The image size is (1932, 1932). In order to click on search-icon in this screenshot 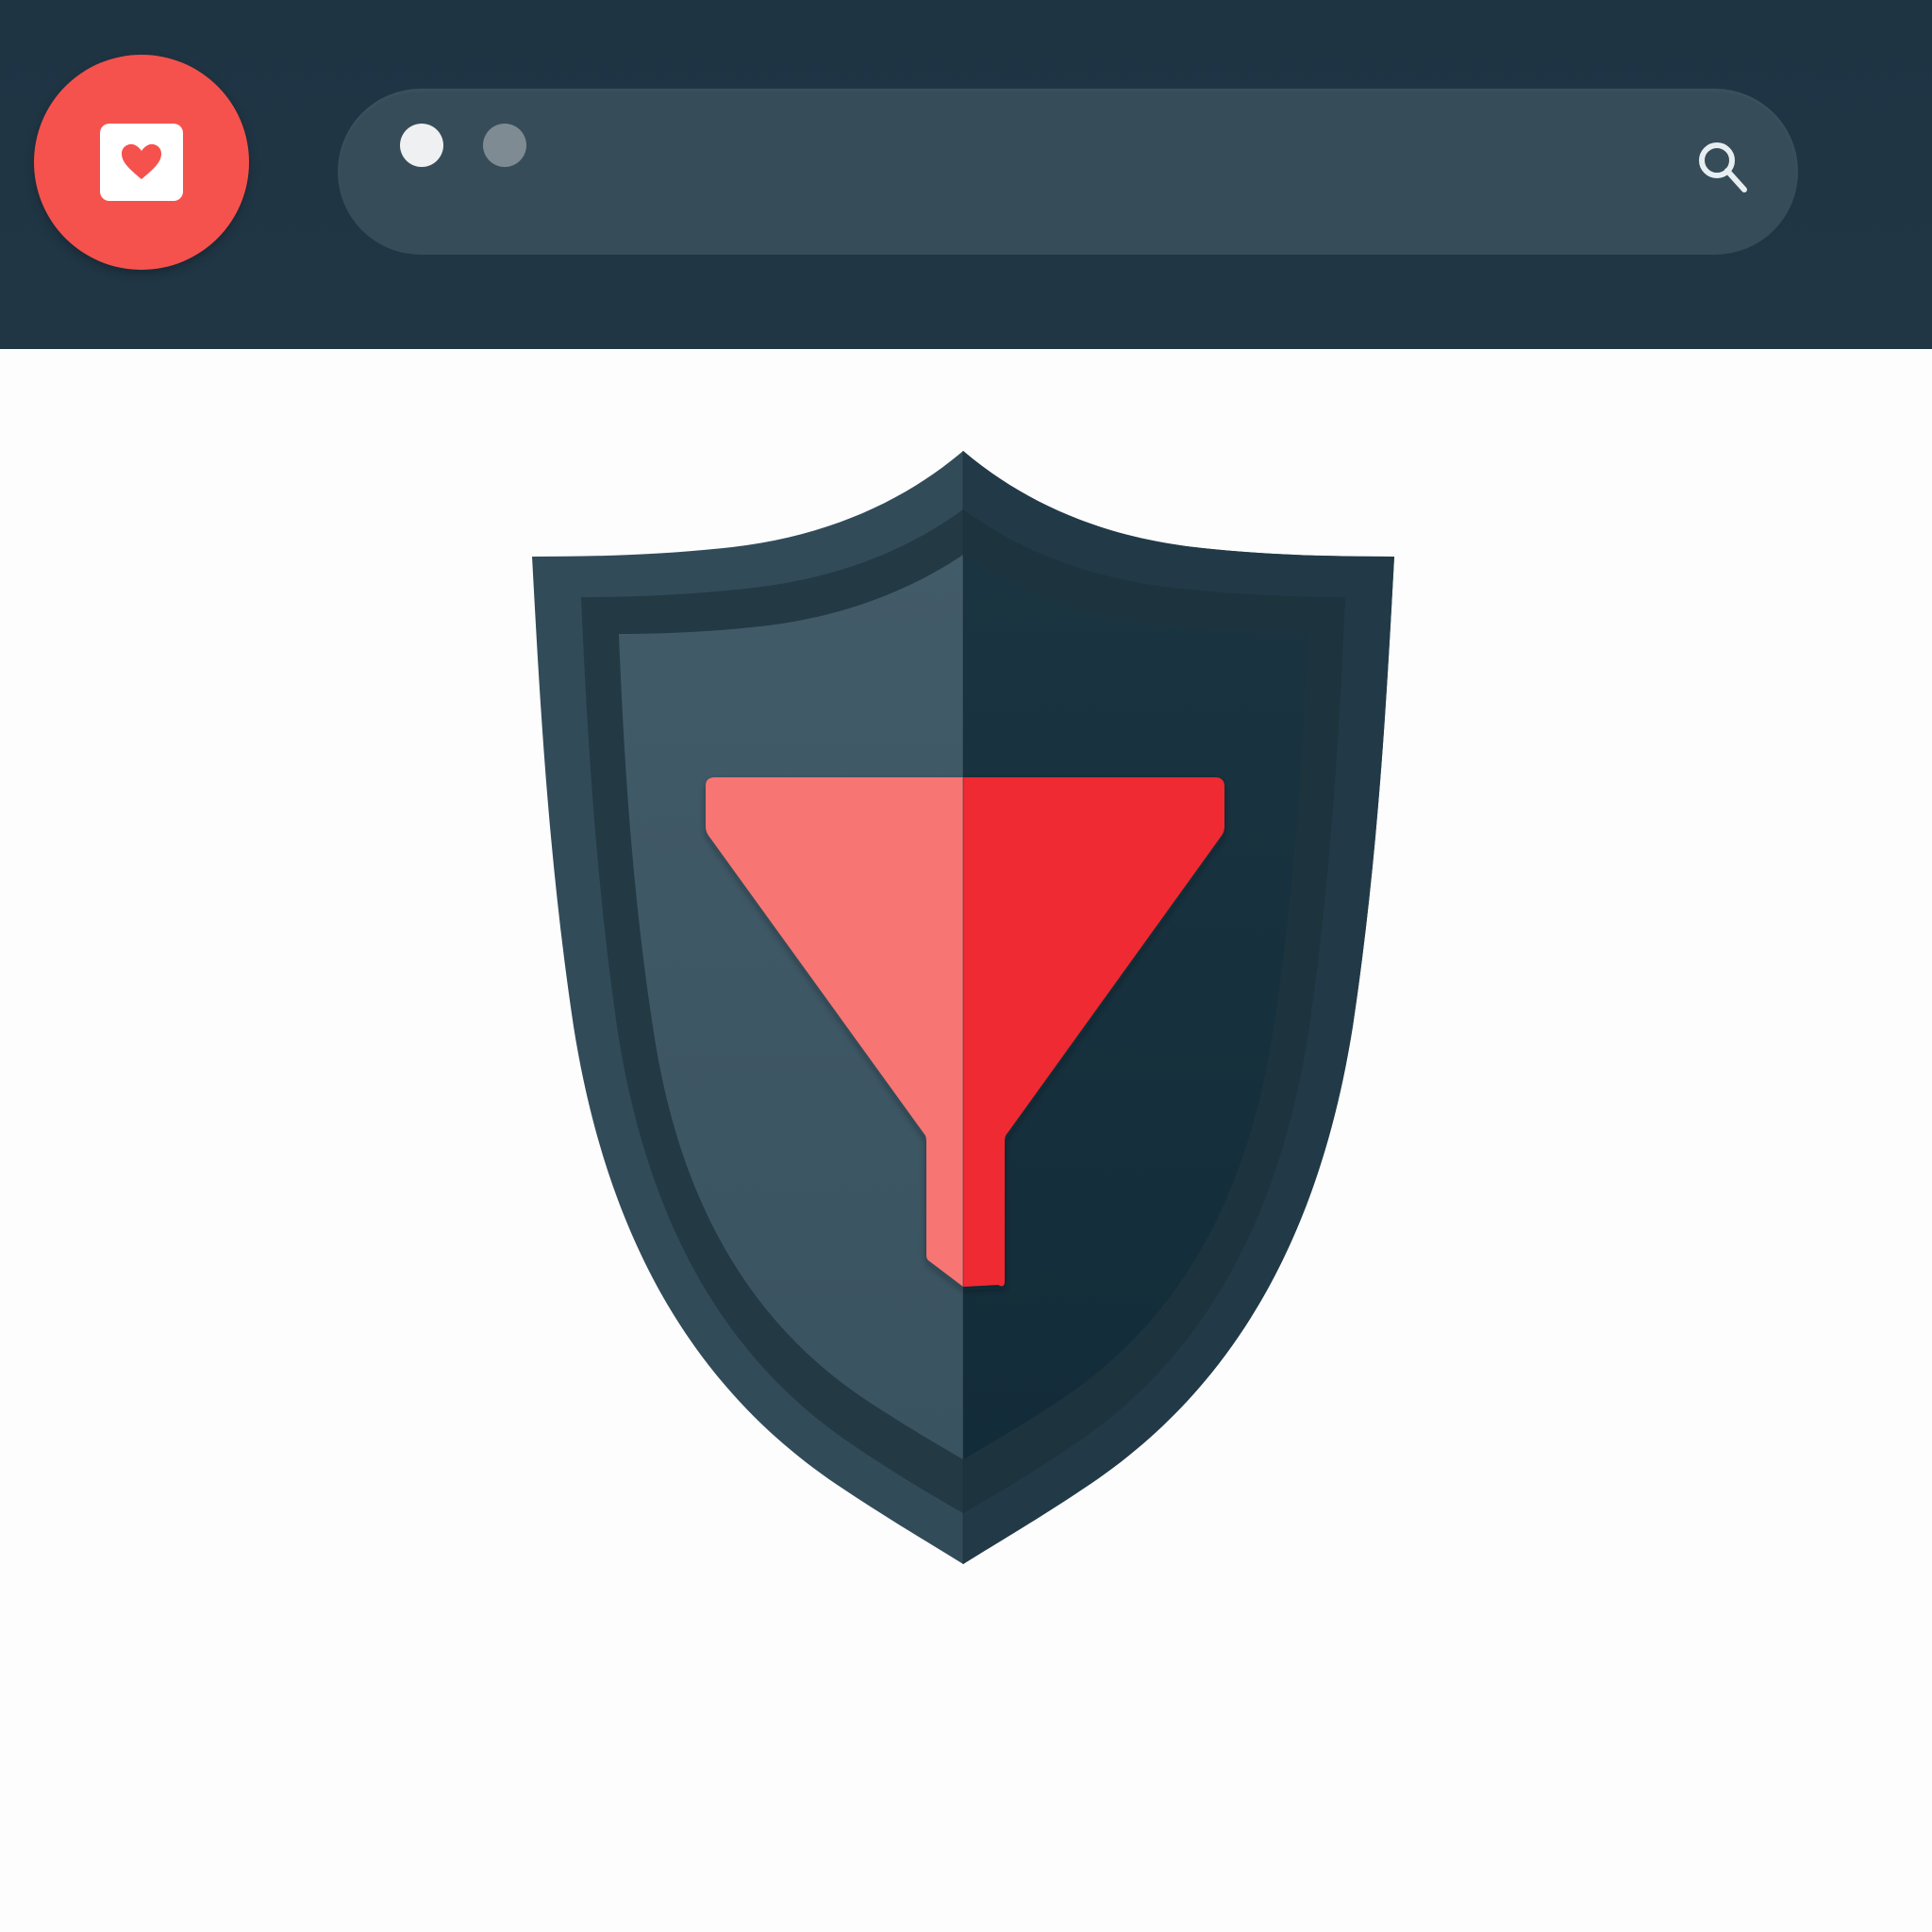, I will do `click(1723, 167)`.